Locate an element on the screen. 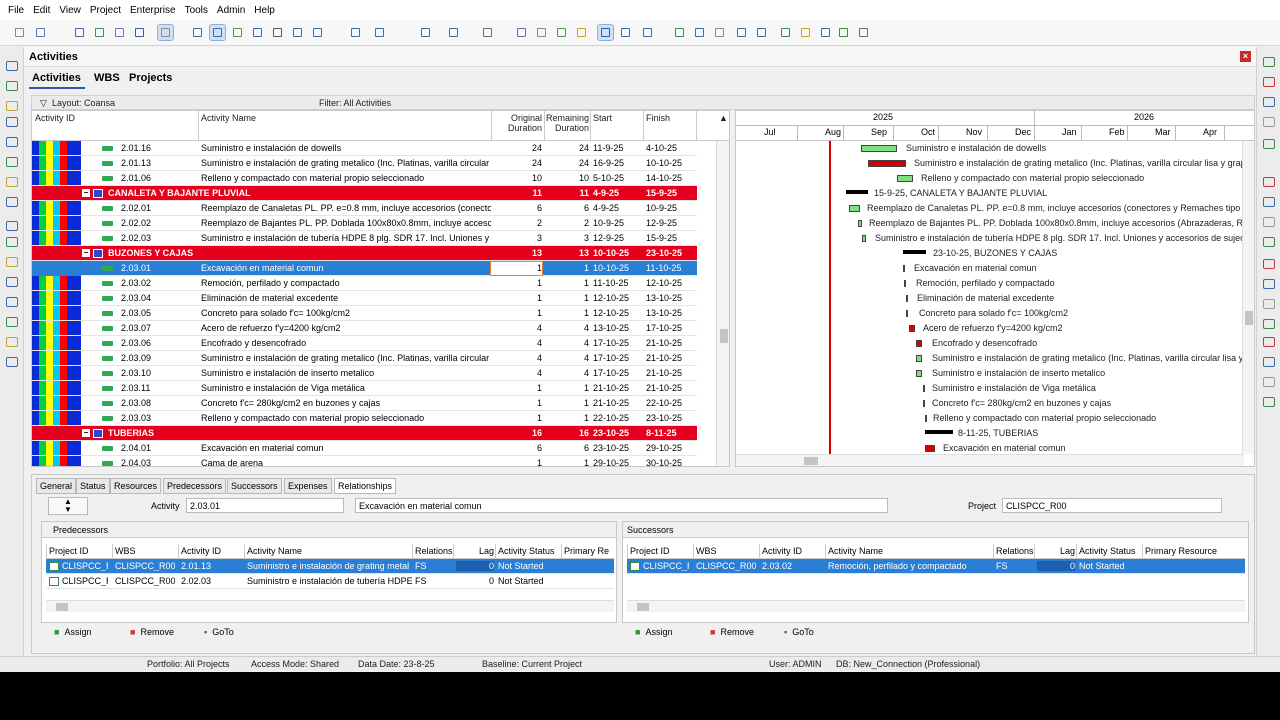 The height and width of the screenshot is (720, 1280). tab-general: General is located at coordinates (56, 486).